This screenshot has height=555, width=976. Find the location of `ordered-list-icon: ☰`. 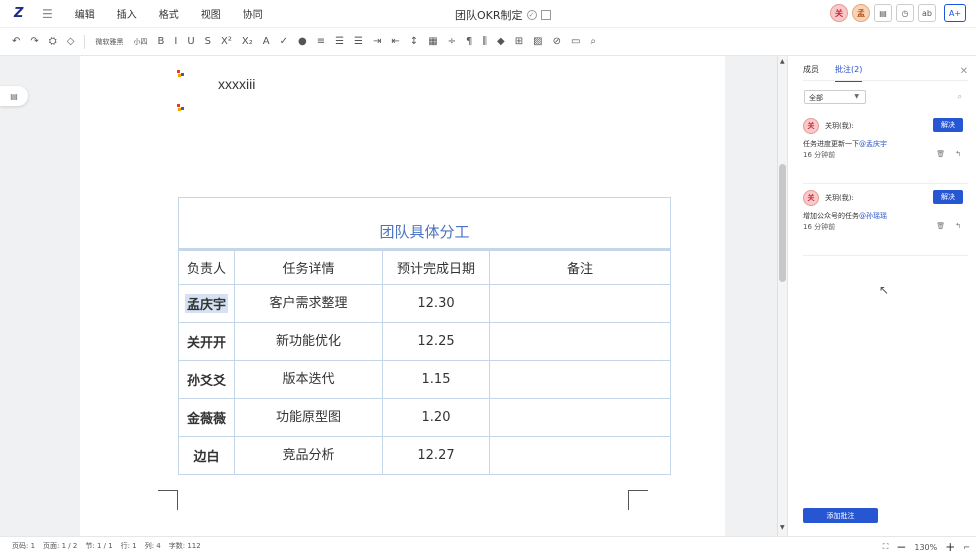

ordered-list-icon: ☰ is located at coordinates (339, 41).